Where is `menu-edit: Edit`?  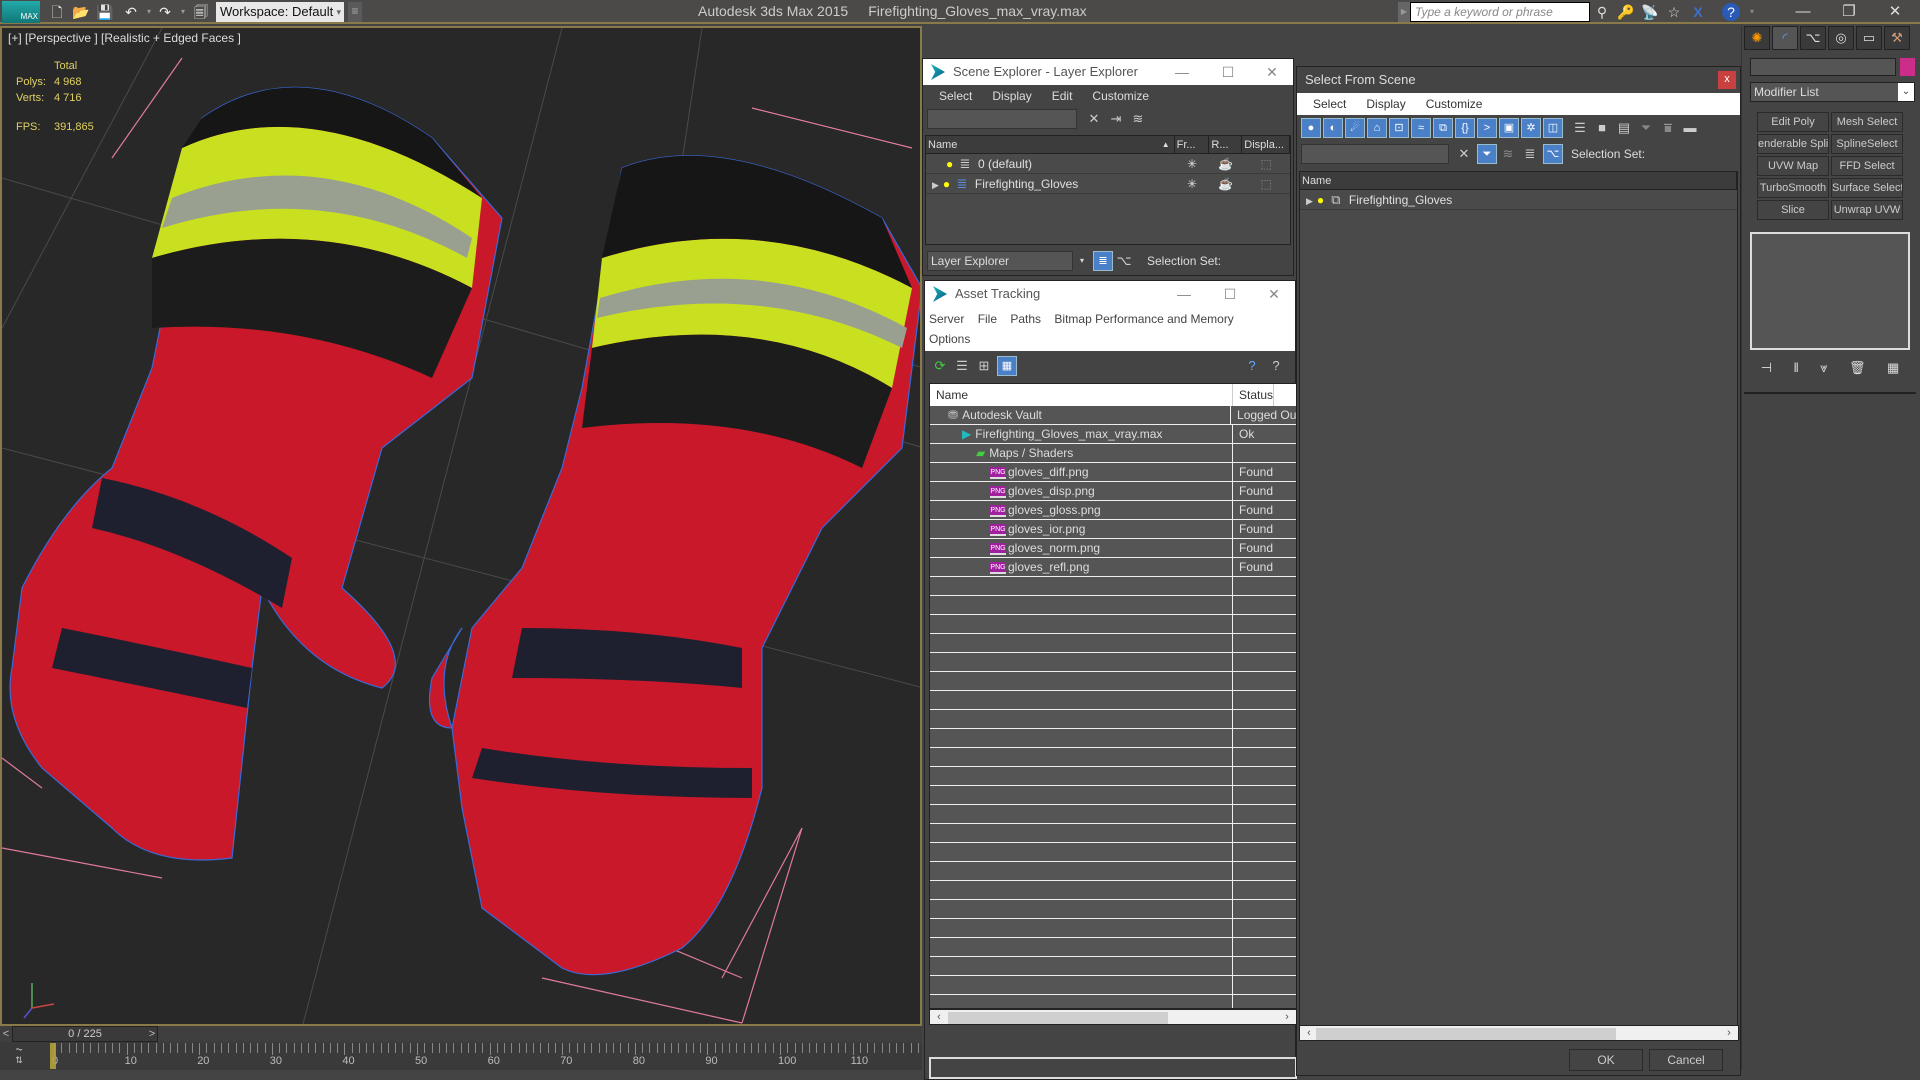 menu-edit: Edit is located at coordinates (1062, 96).